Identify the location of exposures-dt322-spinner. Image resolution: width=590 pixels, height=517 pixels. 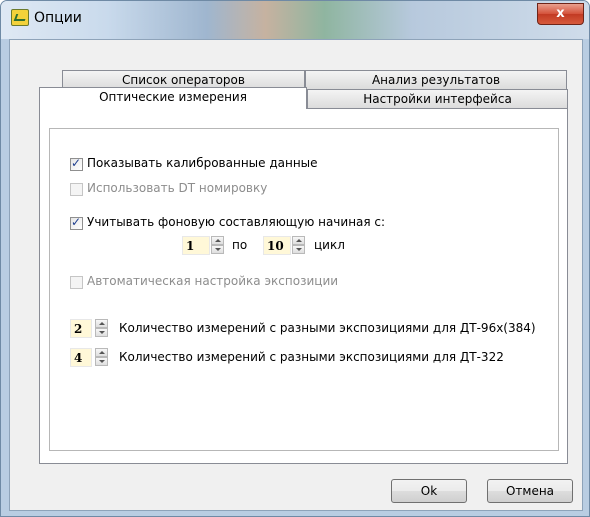
(101, 357).